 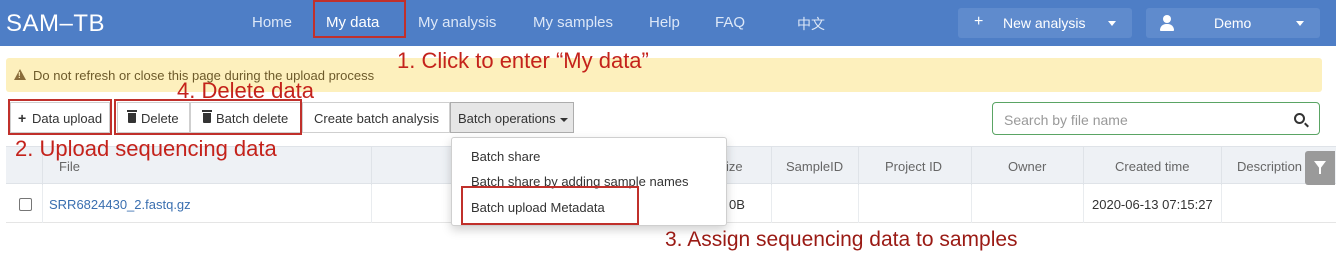 What do you see at coordinates (457, 22) in the screenshot?
I see `nav-my-analysis: My analysis` at bounding box center [457, 22].